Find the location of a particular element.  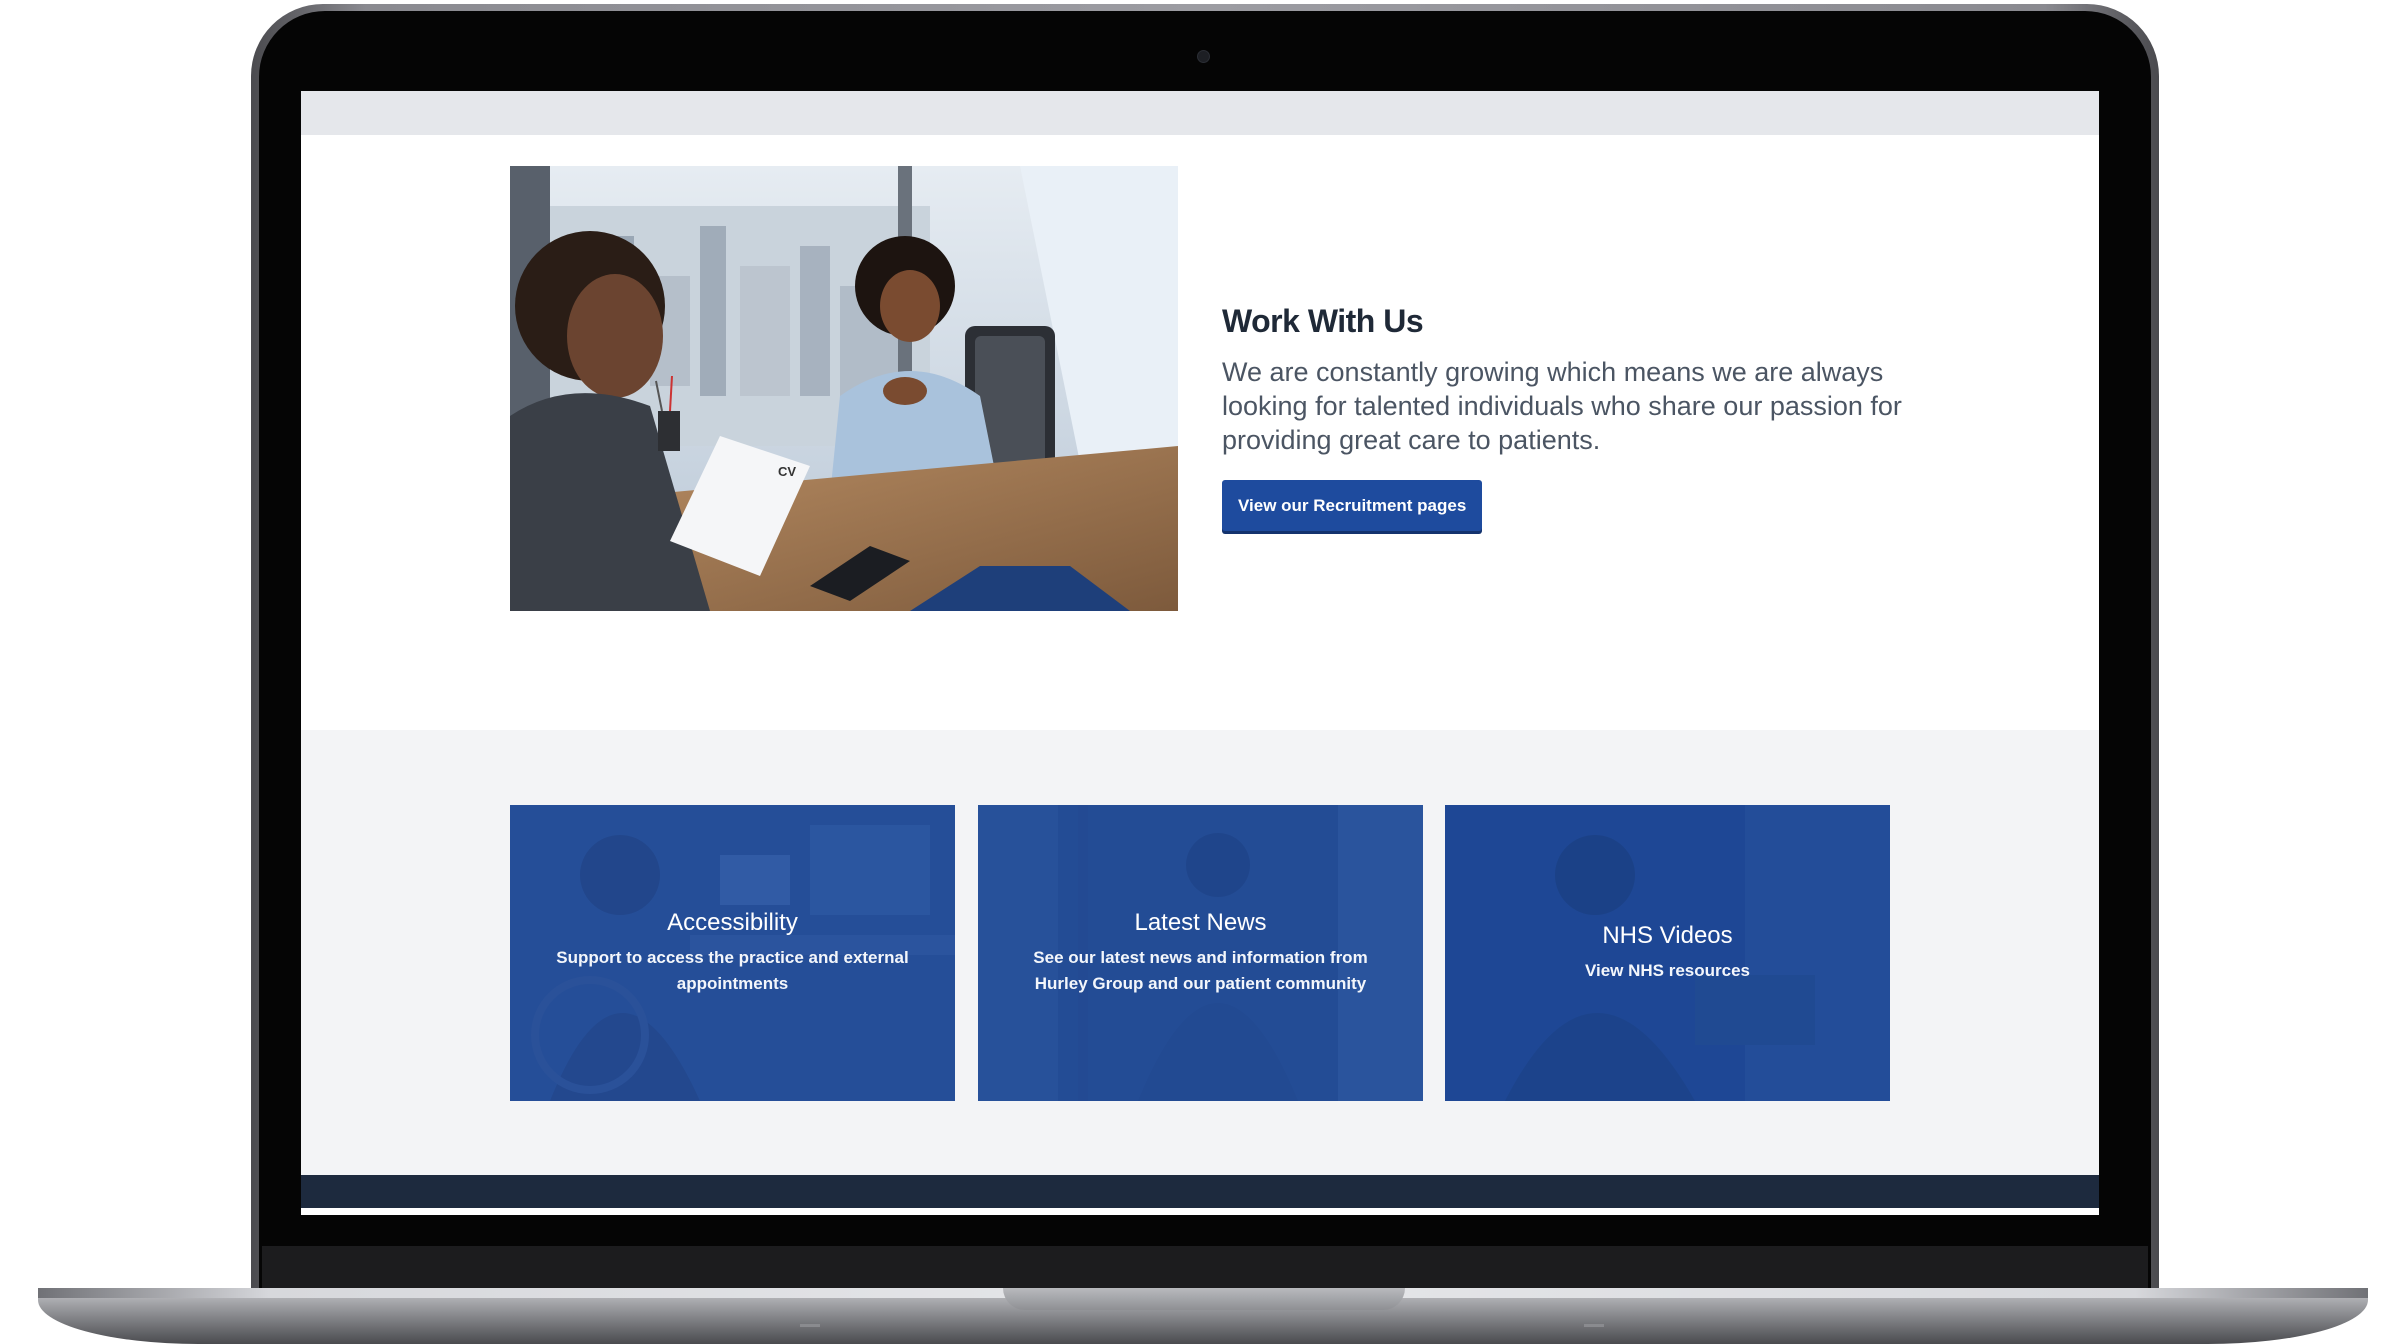

footer-divider is located at coordinates (1200, 1211).